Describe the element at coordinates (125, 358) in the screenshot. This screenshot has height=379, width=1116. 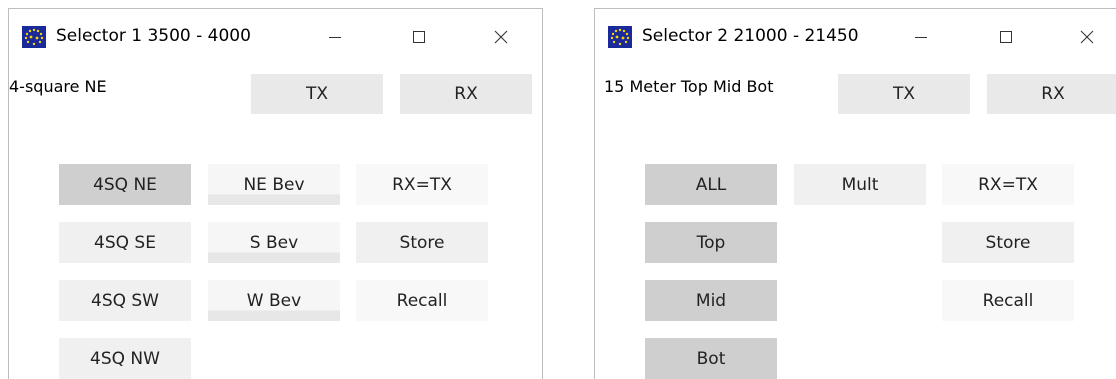
I see `4sq-nw-button: 4SQ NW` at that location.